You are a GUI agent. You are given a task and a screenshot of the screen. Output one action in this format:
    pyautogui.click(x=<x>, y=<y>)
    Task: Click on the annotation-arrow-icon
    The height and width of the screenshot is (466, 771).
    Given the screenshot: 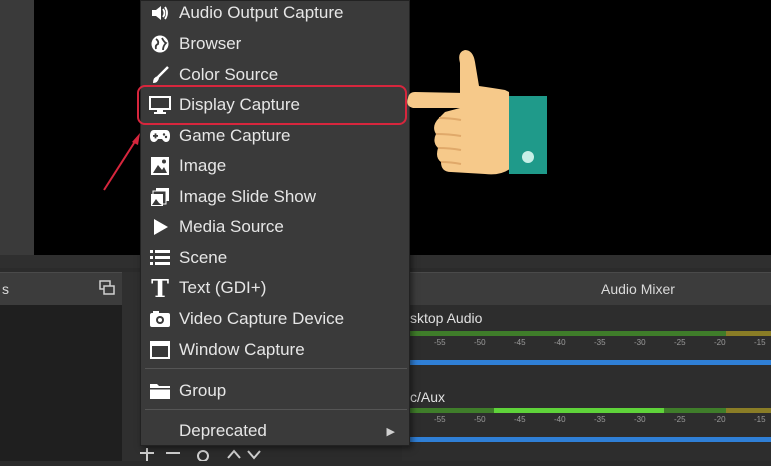 What is the action you would take?
    pyautogui.click(x=121, y=162)
    